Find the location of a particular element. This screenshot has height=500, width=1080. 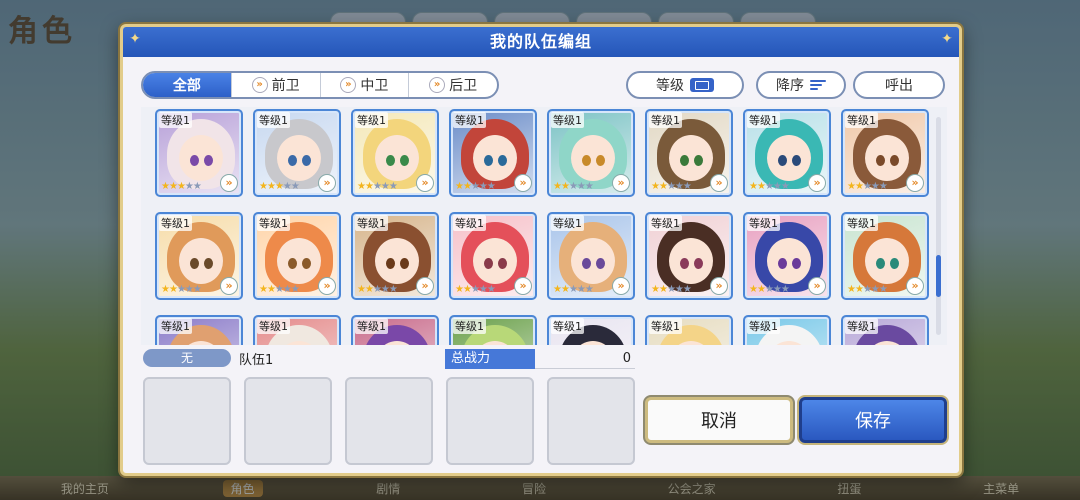

scrollbar-thumb is located at coordinates (938, 276).